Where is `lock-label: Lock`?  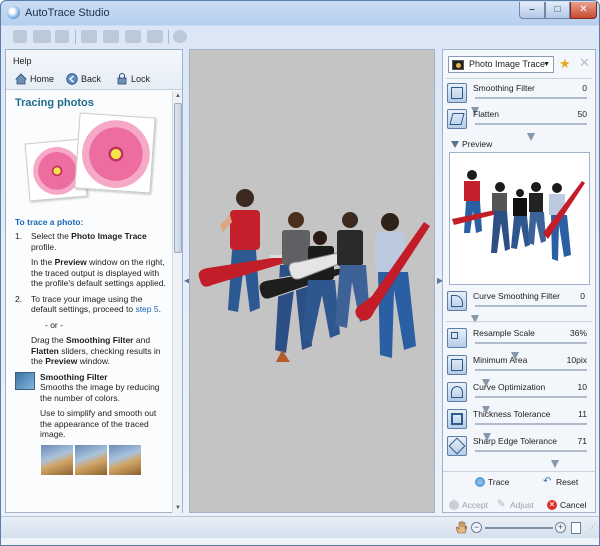 lock-label: Lock is located at coordinates (141, 79).